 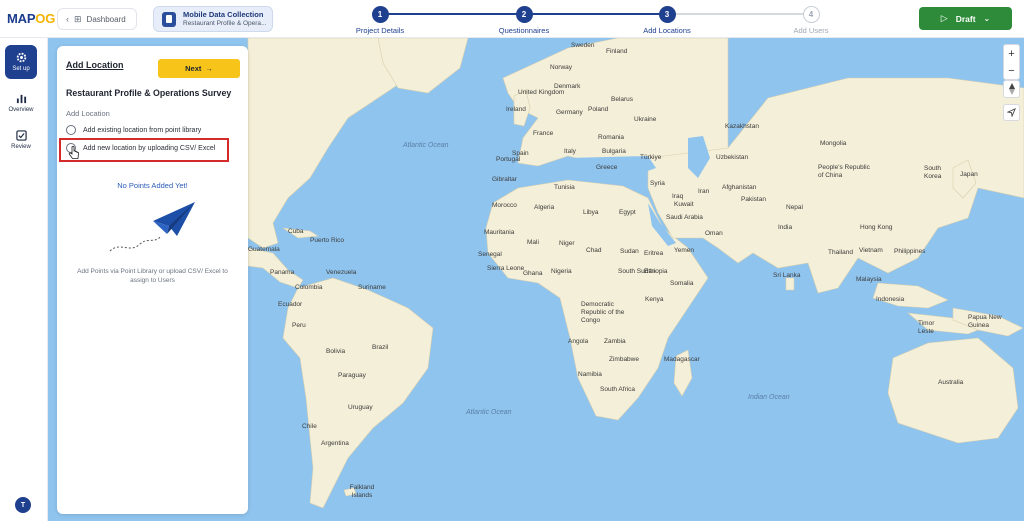 What do you see at coordinates (152, 227) in the screenshot?
I see `paper-plane-icon` at bounding box center [152, 227].